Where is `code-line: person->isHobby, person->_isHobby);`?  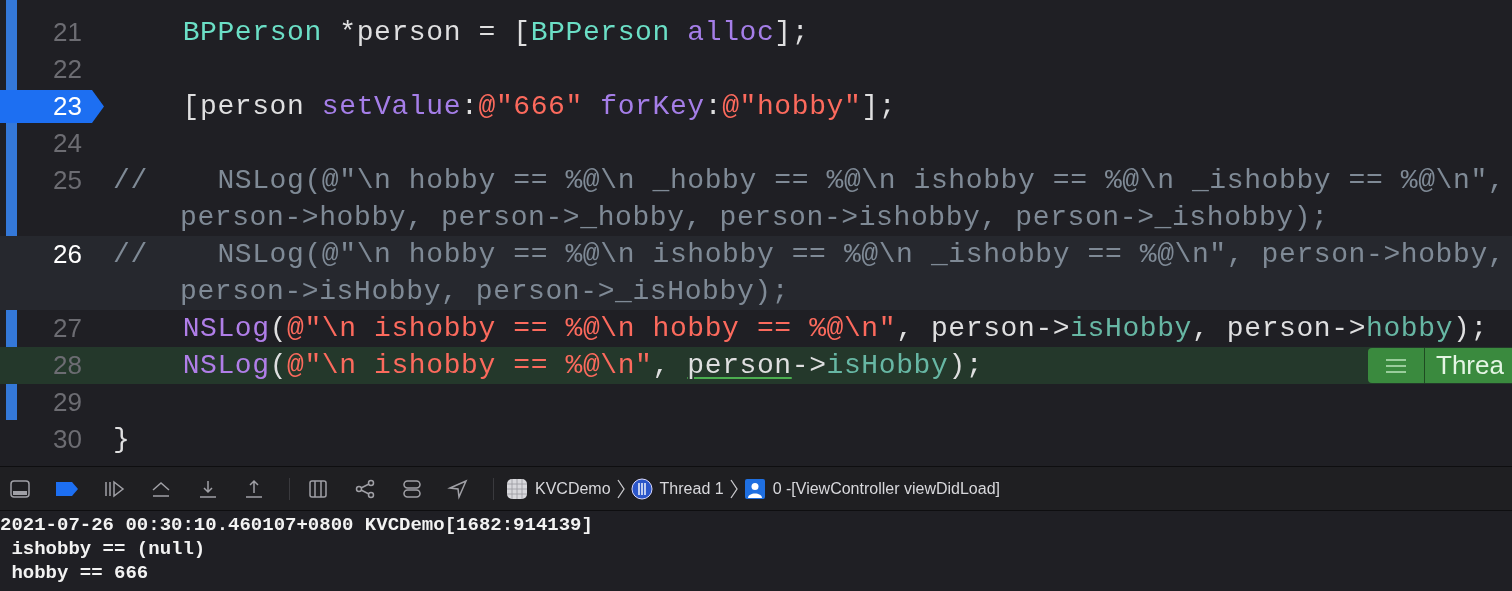 code-line: person->isHobby, person->_isHobby); is located at coordinates (485, 292).